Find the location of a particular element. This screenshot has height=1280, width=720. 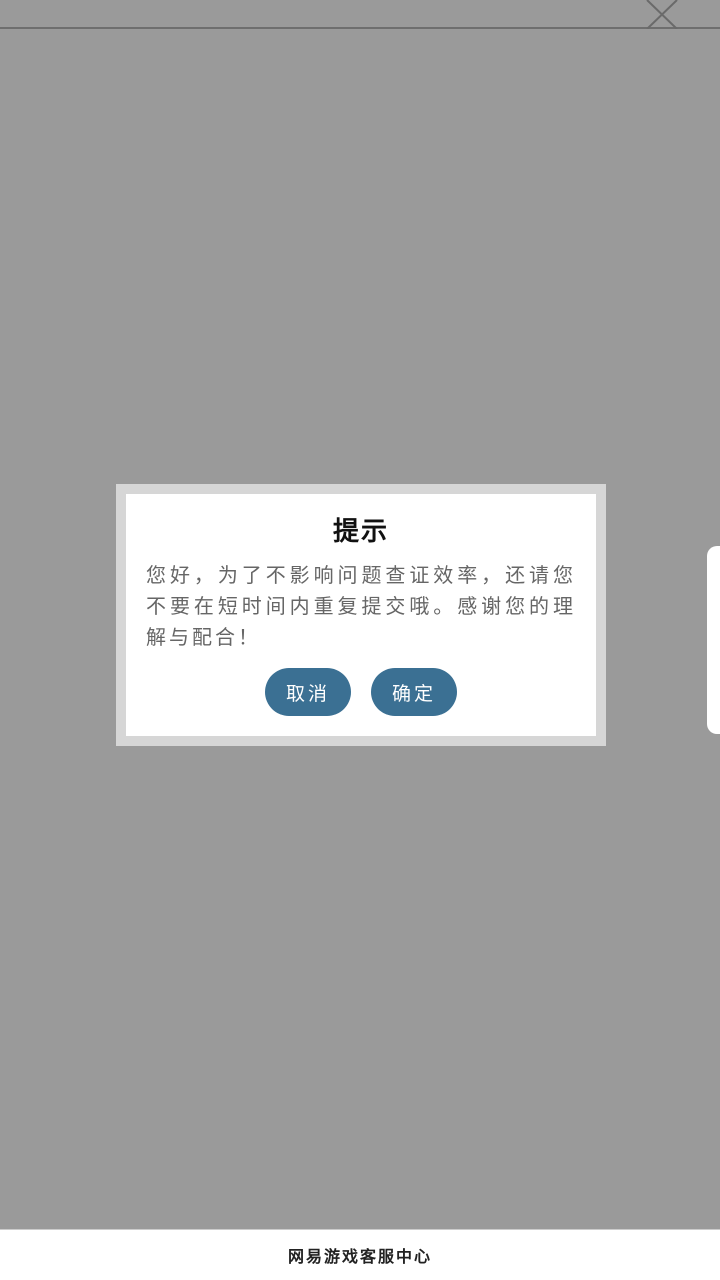

top-bar is located at coordinates (360, 14).